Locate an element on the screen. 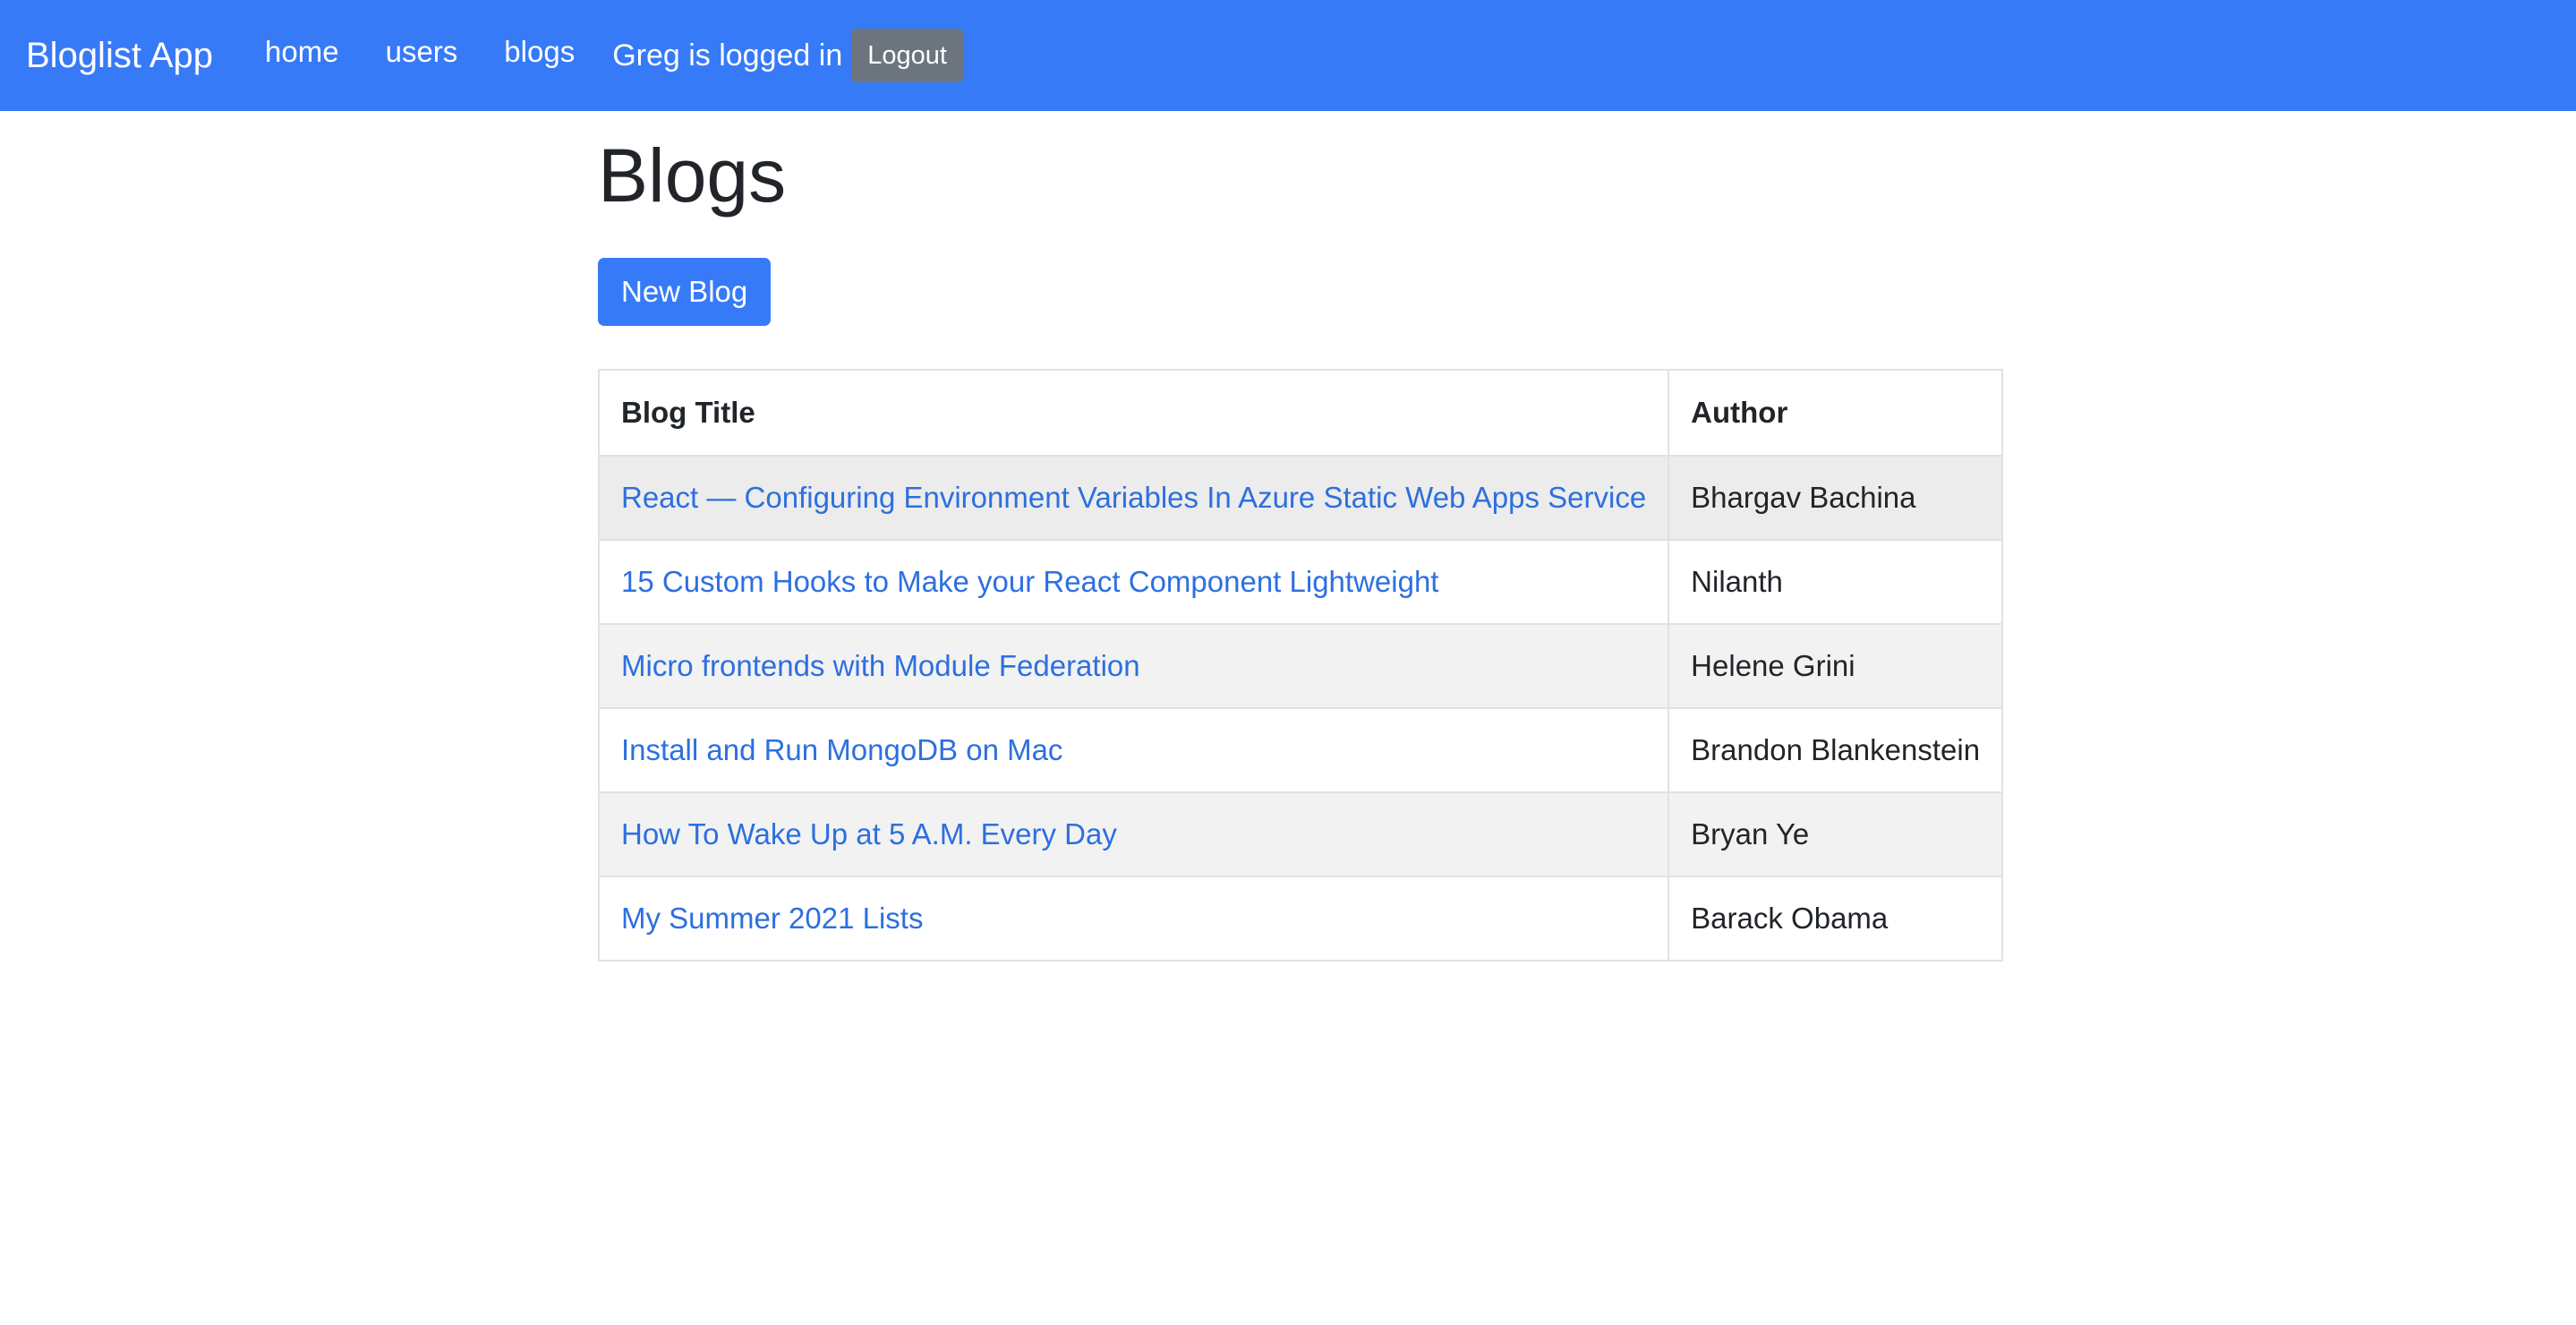  header-blog-title: Blog Title is located at coordinates (1133, 413).